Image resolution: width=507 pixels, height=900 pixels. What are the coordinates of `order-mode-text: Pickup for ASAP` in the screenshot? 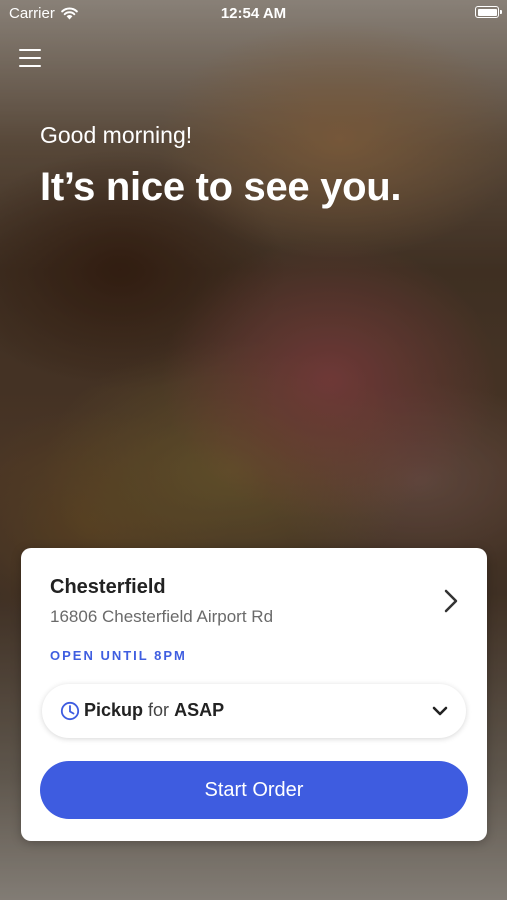 It's located at (154, 710).